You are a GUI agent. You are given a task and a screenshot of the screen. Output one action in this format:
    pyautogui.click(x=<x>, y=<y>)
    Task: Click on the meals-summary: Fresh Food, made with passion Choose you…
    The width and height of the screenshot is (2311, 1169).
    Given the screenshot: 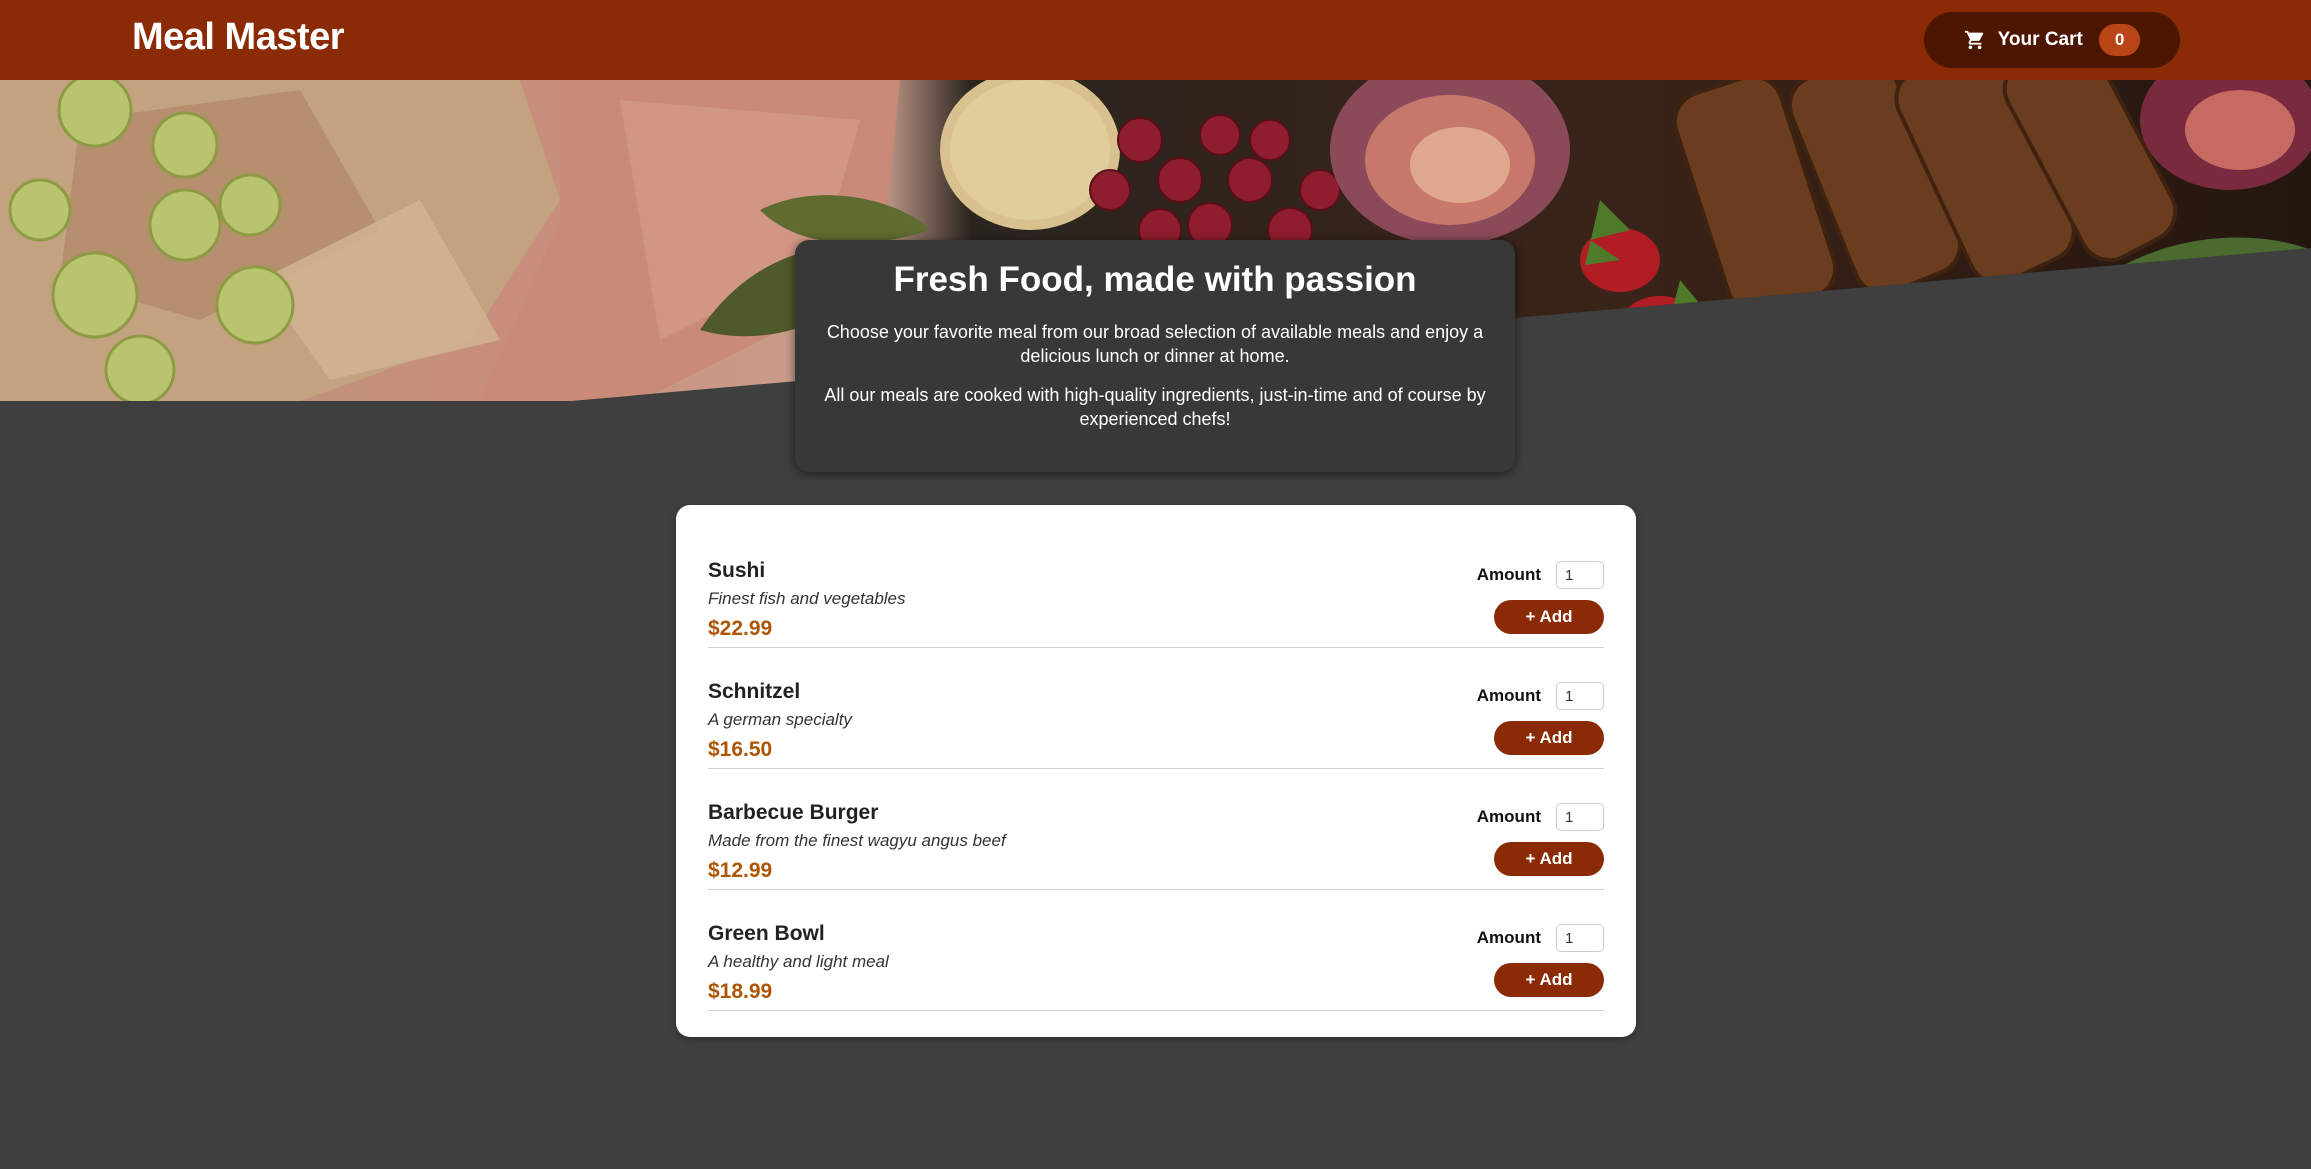 What is the action you would take?
    pyautogui.click(x=1155, y=356)
    